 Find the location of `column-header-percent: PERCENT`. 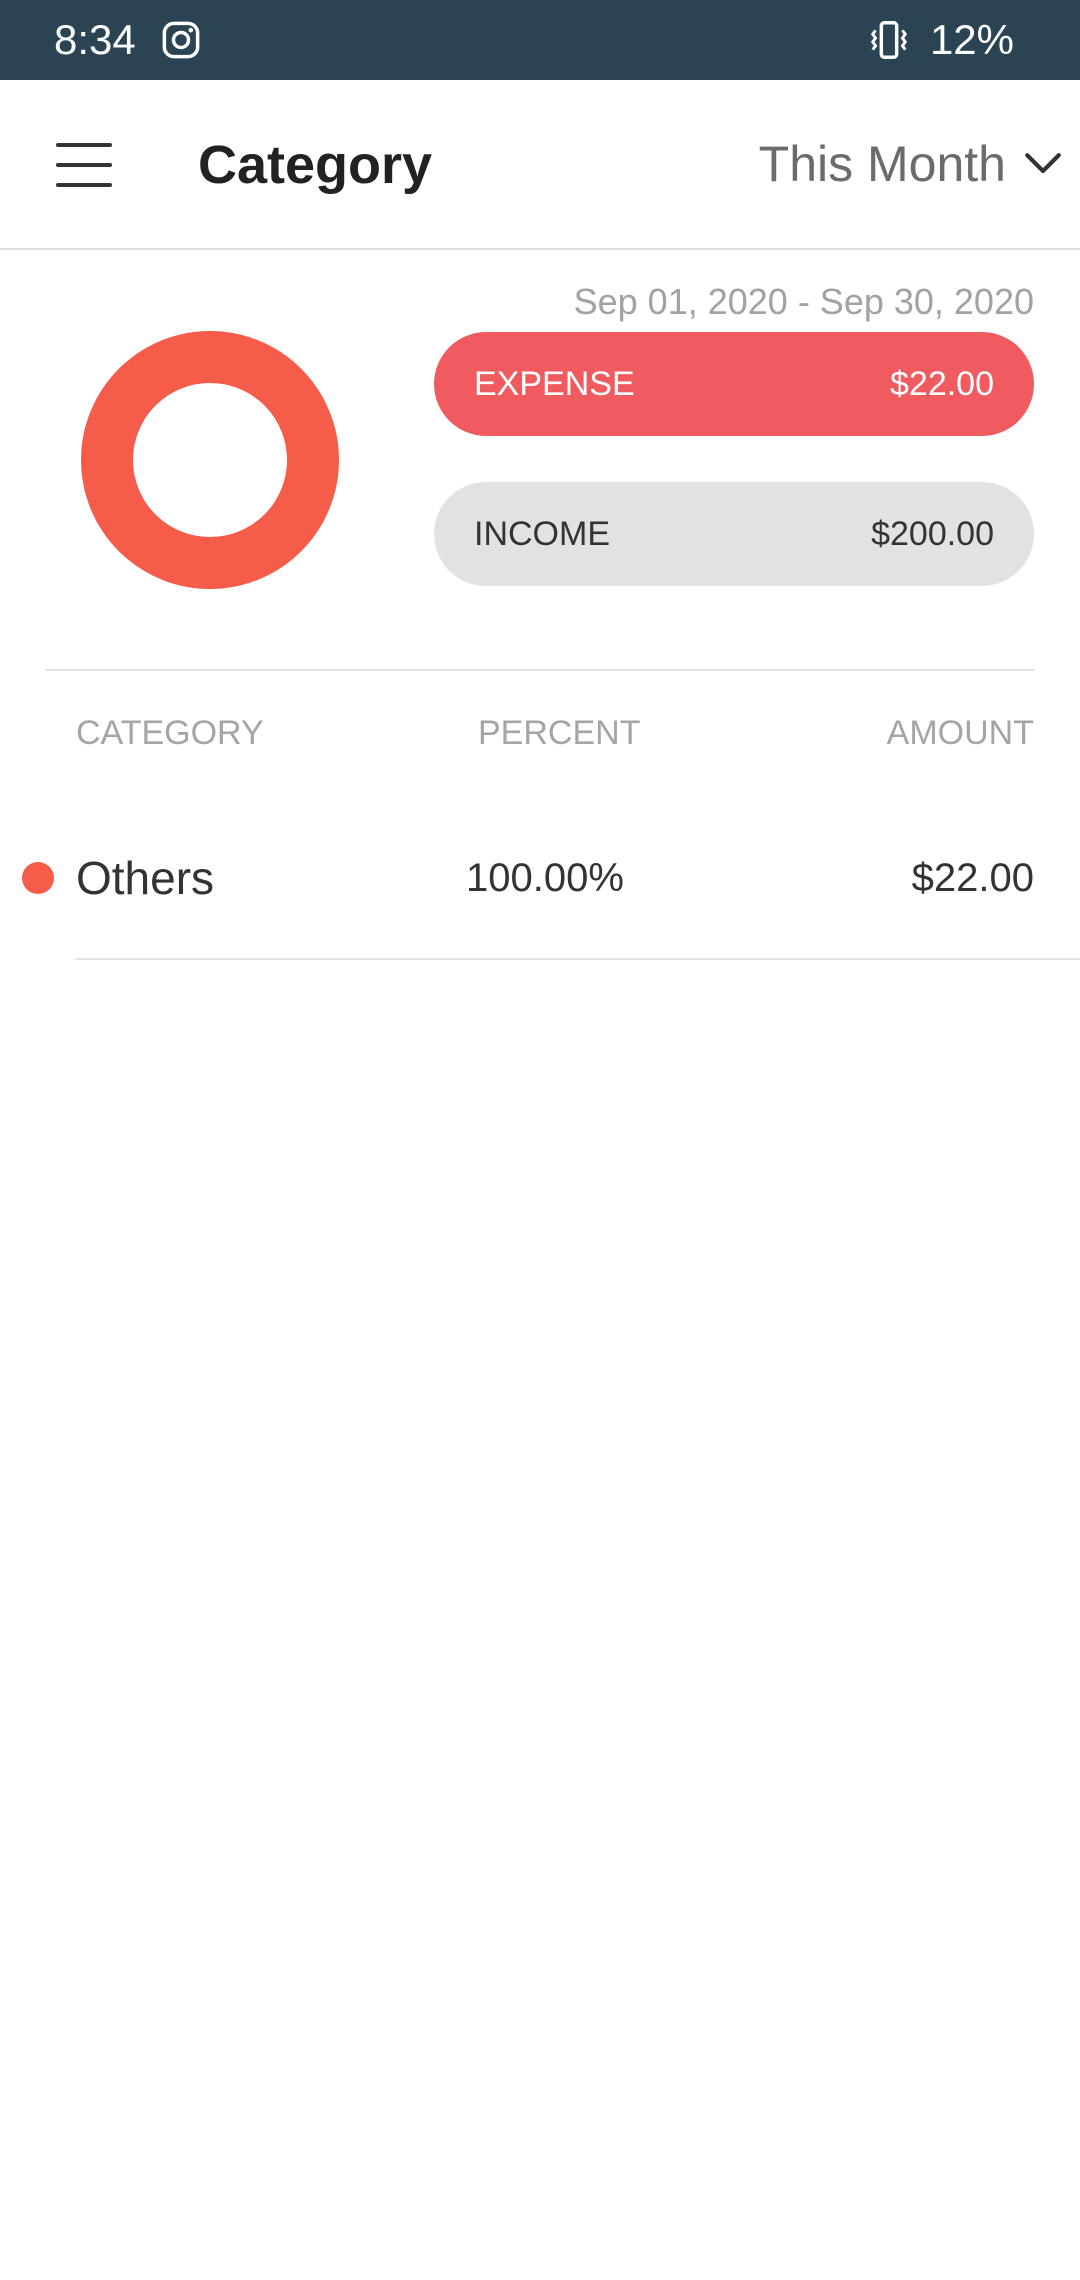

column-header-percent: PERCENT is located at coordinates (559, 733).